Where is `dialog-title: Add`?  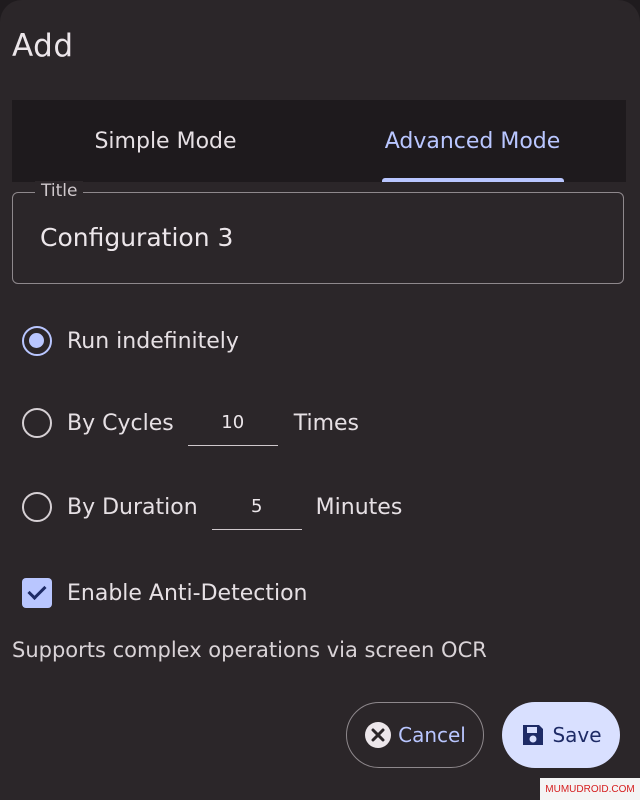 dialog-title: Add is located at coordinates (43, 46).